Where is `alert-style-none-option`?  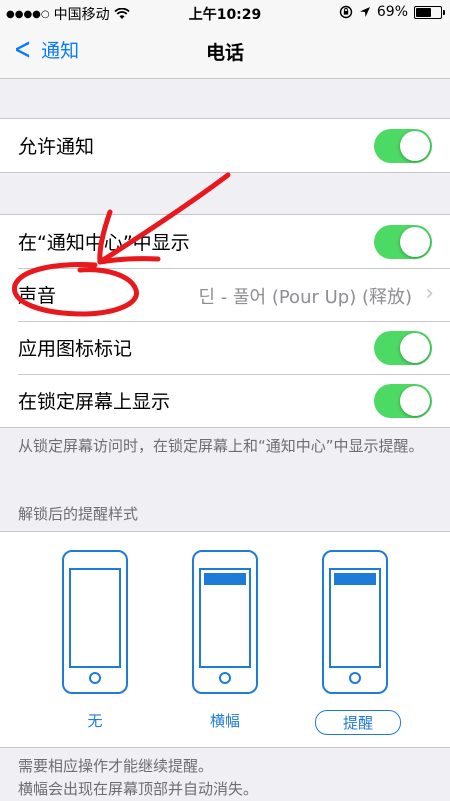 alert-style-none-option is located at coordinates (95, 622).